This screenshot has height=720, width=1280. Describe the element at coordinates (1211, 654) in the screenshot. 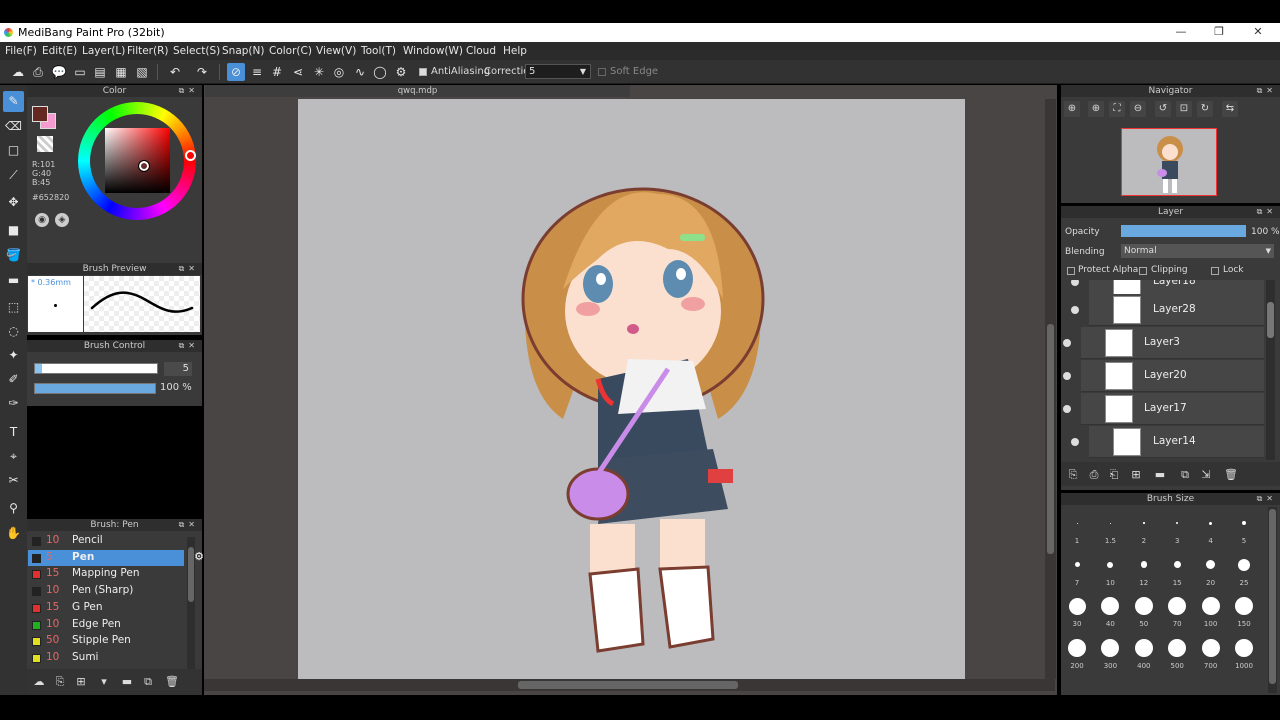

I see `brush-size-option: 700` at that location.